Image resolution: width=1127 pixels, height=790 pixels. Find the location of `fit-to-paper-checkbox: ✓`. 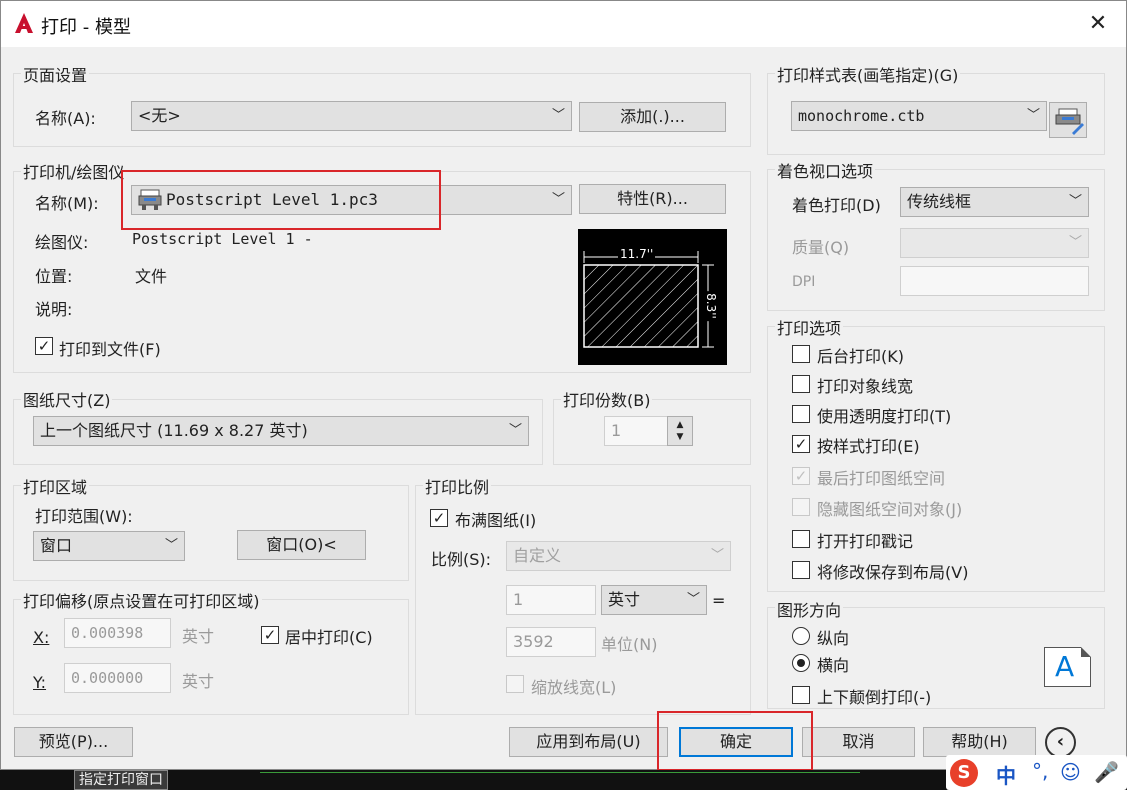

fit-to-paper-checkbox: ✓ is located at coordinates (439, 518).